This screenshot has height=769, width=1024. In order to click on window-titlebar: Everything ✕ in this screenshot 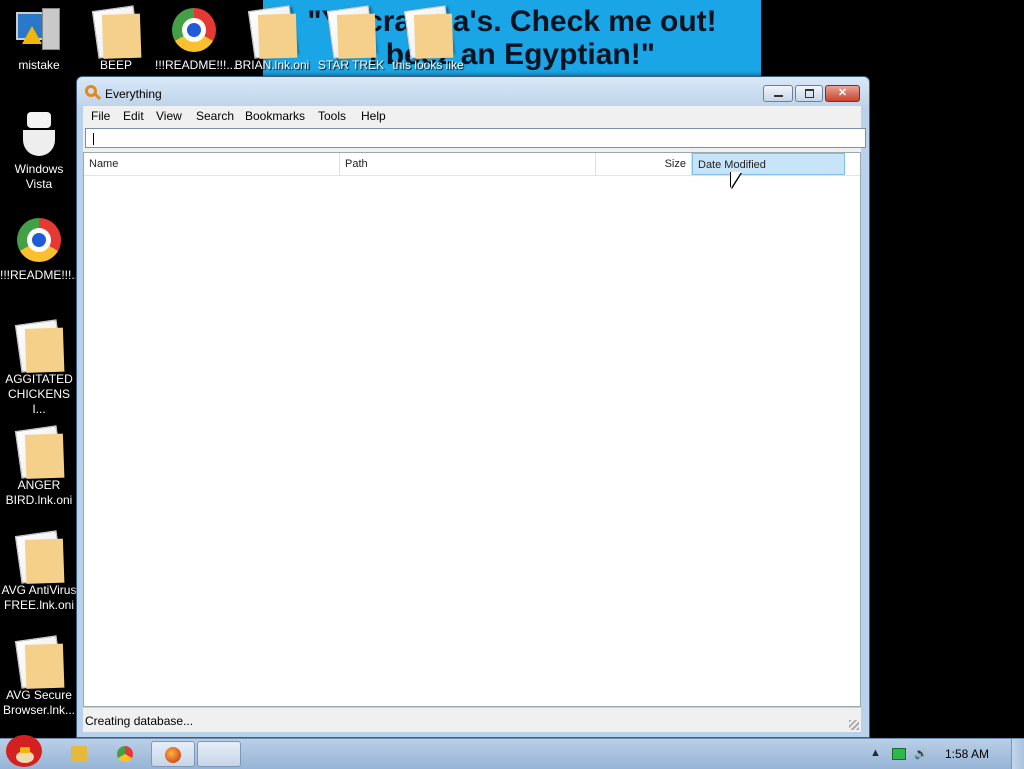, I will do `click(473, 92)`.